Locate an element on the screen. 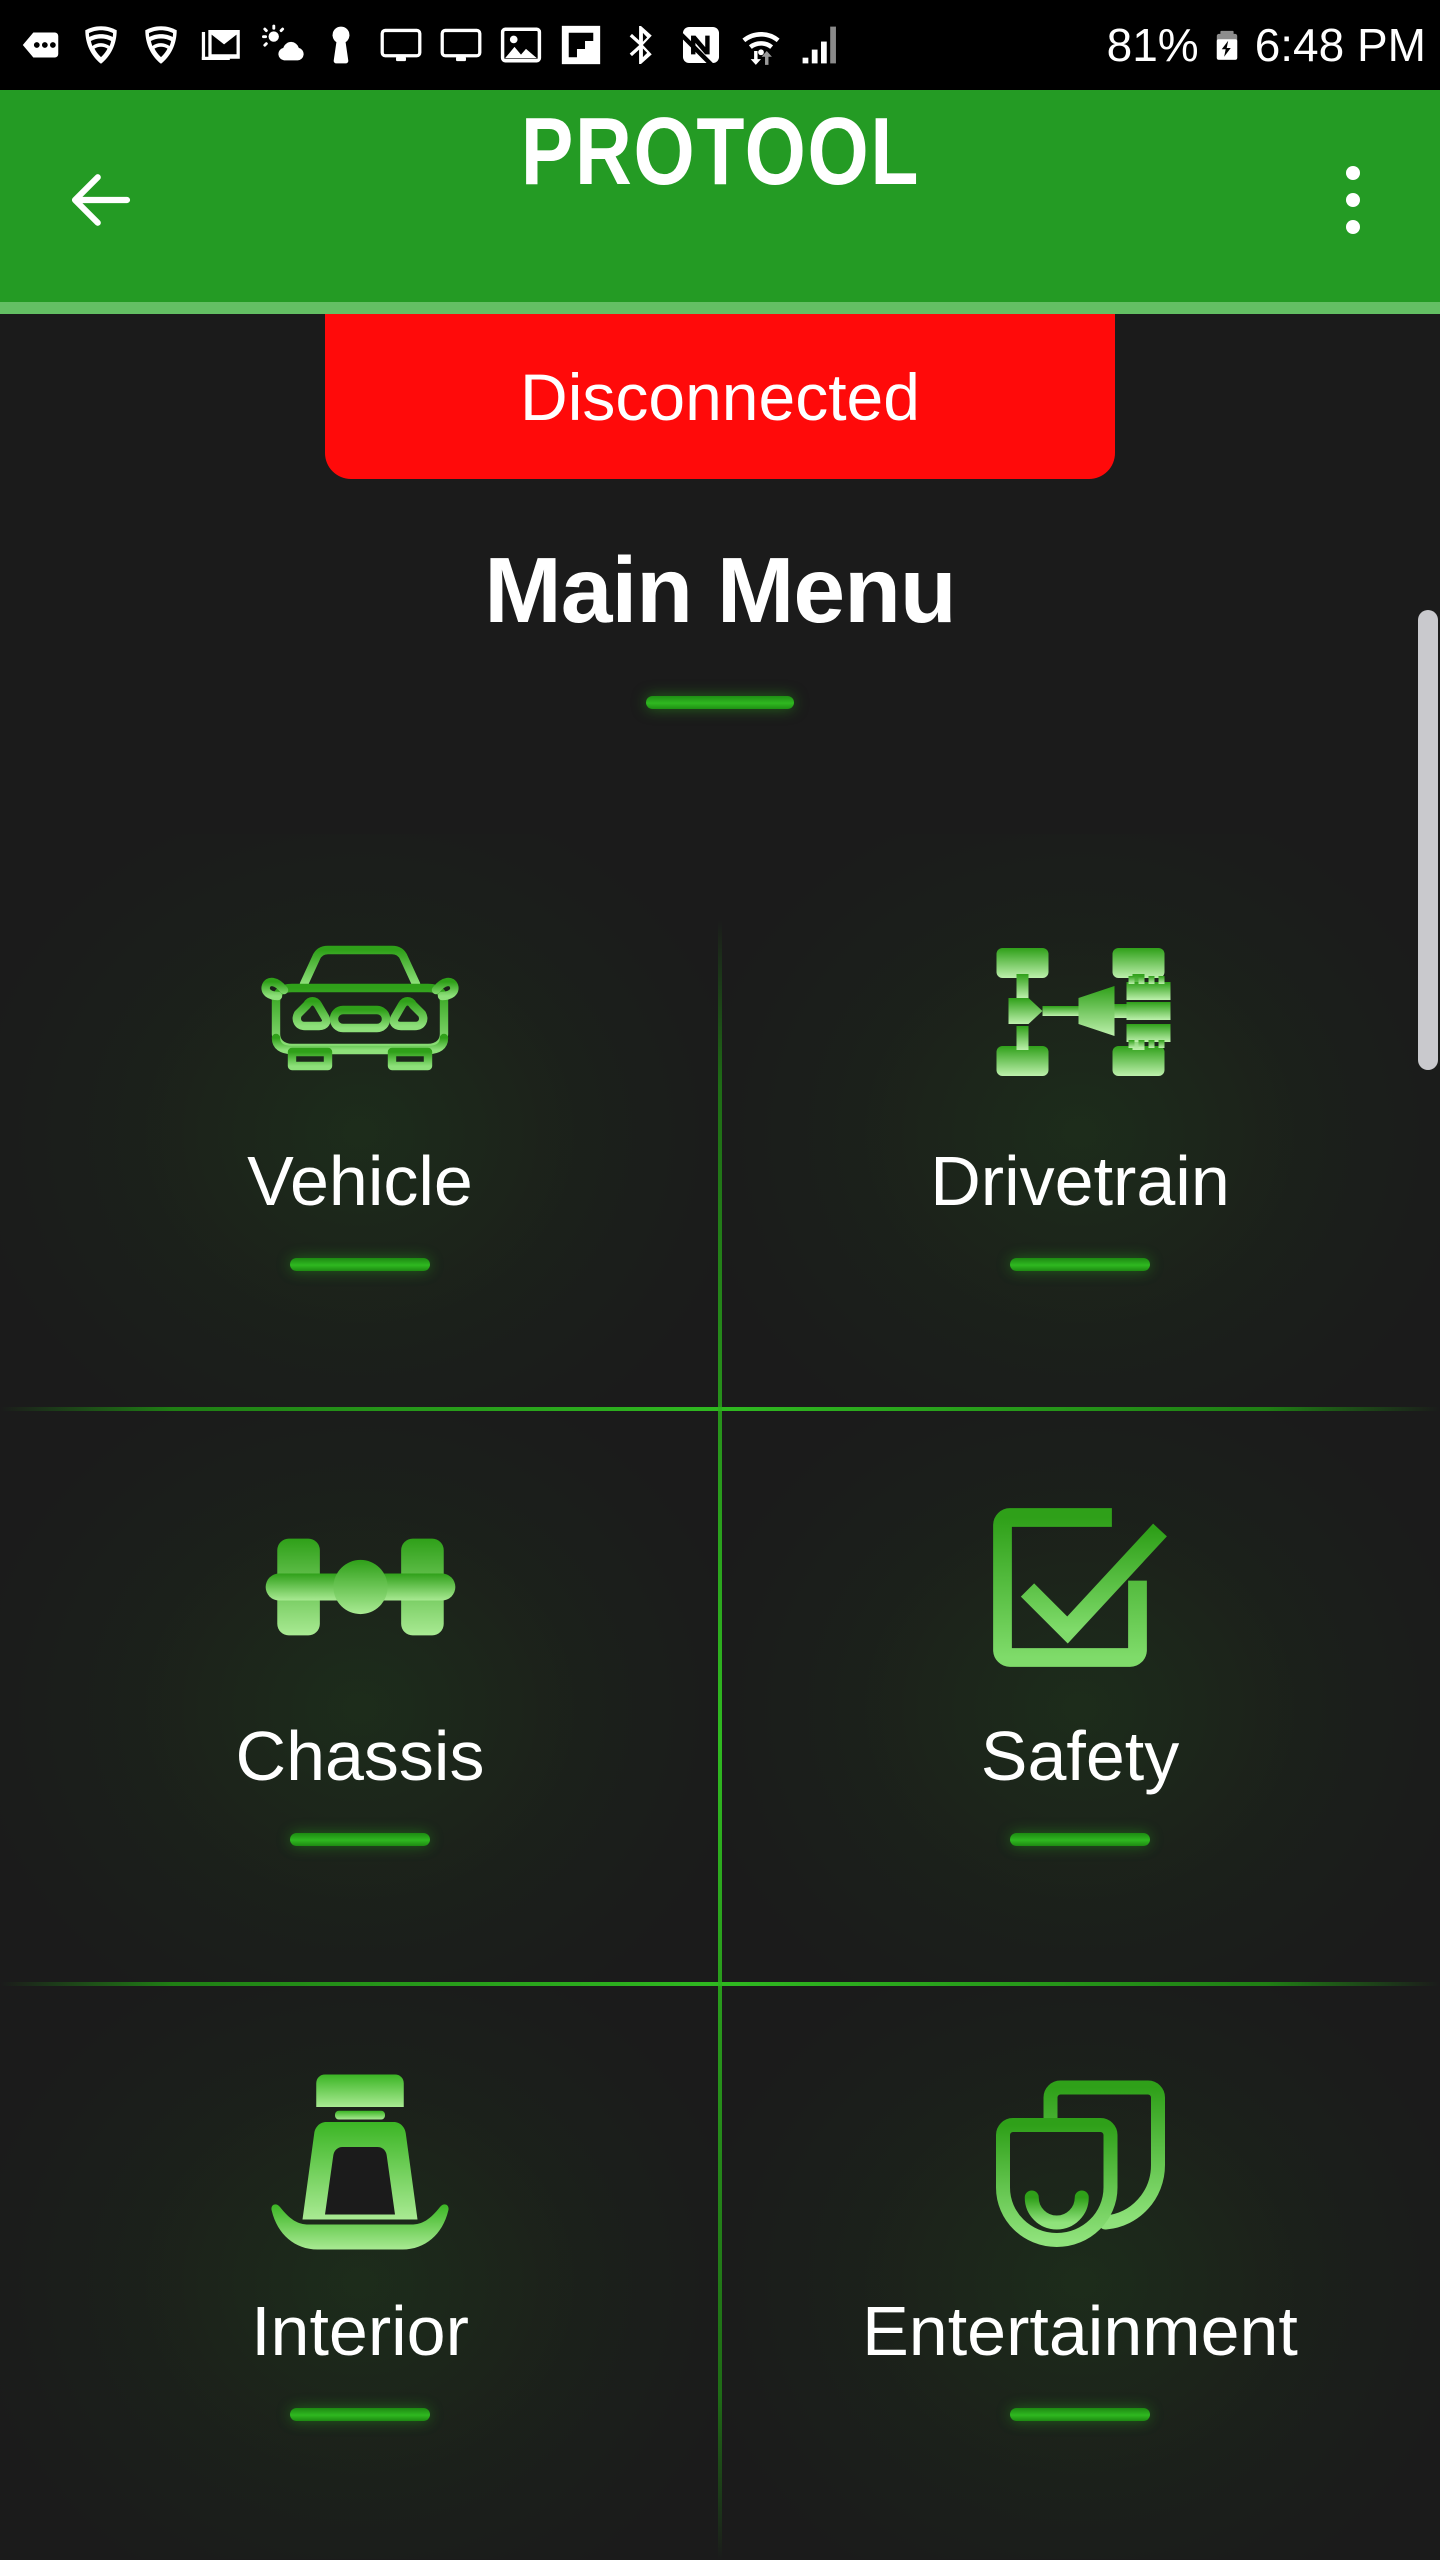 This screenshot has width=1440, height=2560. wifi-data-transfer-icon is located at coordinates (761, 48).